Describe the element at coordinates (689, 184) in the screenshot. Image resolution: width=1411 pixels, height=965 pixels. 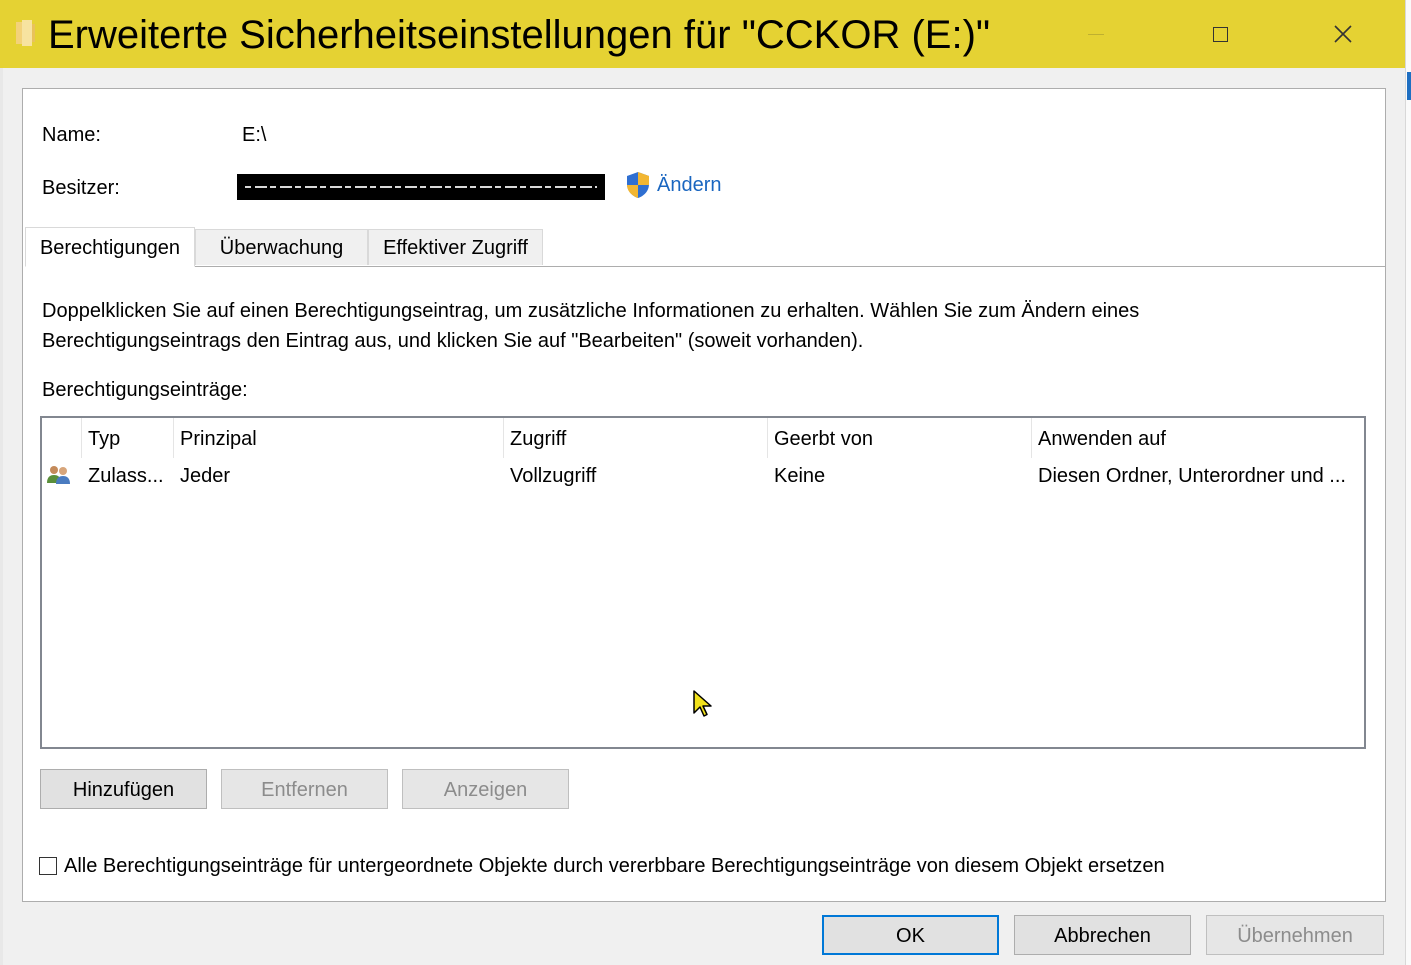
I see `change-owner-label: Ändern` at that location.